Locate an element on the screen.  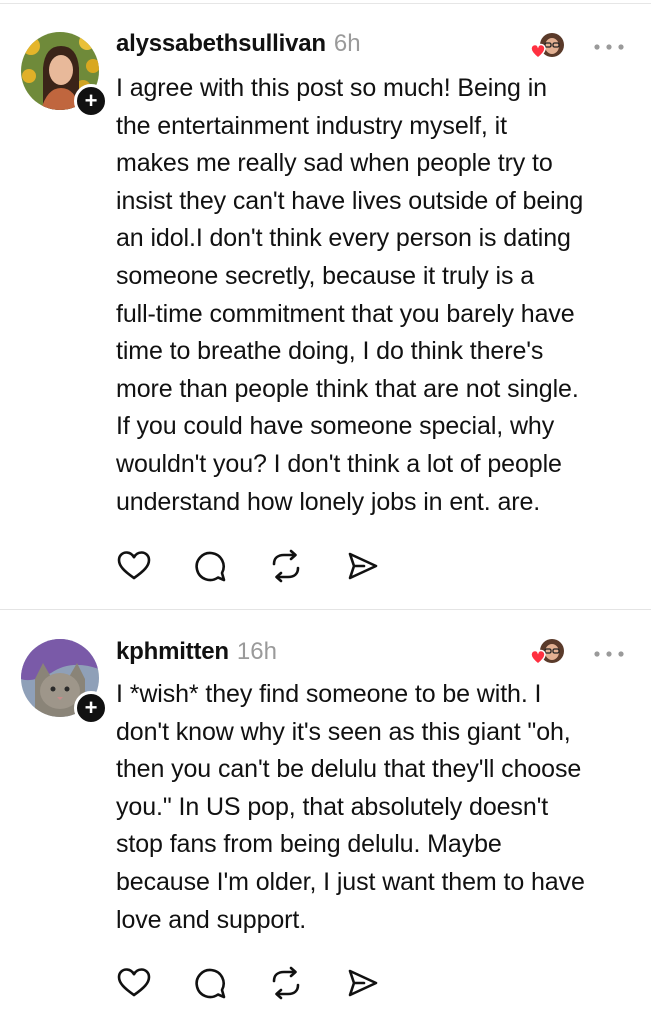
username: kphmitten is located at coordinates (172, 652).